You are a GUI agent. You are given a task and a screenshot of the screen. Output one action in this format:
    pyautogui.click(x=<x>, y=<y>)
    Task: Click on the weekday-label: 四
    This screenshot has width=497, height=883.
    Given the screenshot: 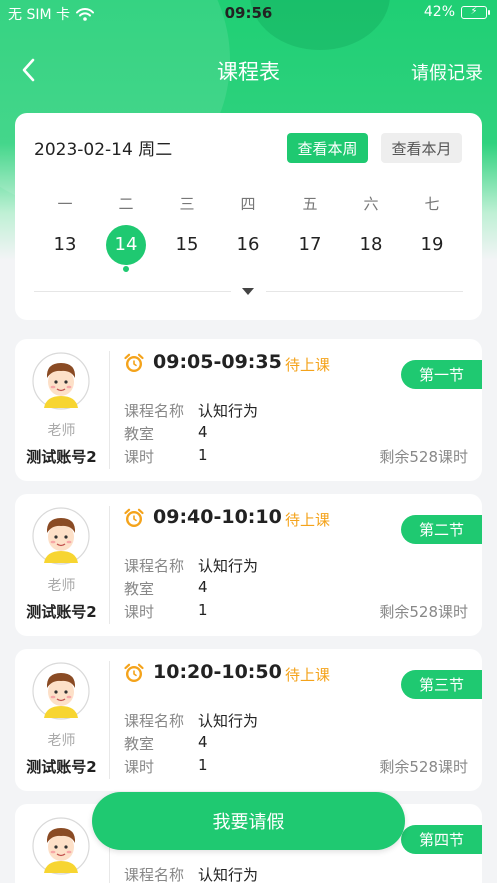 What is the action you would take?
    pyautogui.click(x=248, y=204)
    